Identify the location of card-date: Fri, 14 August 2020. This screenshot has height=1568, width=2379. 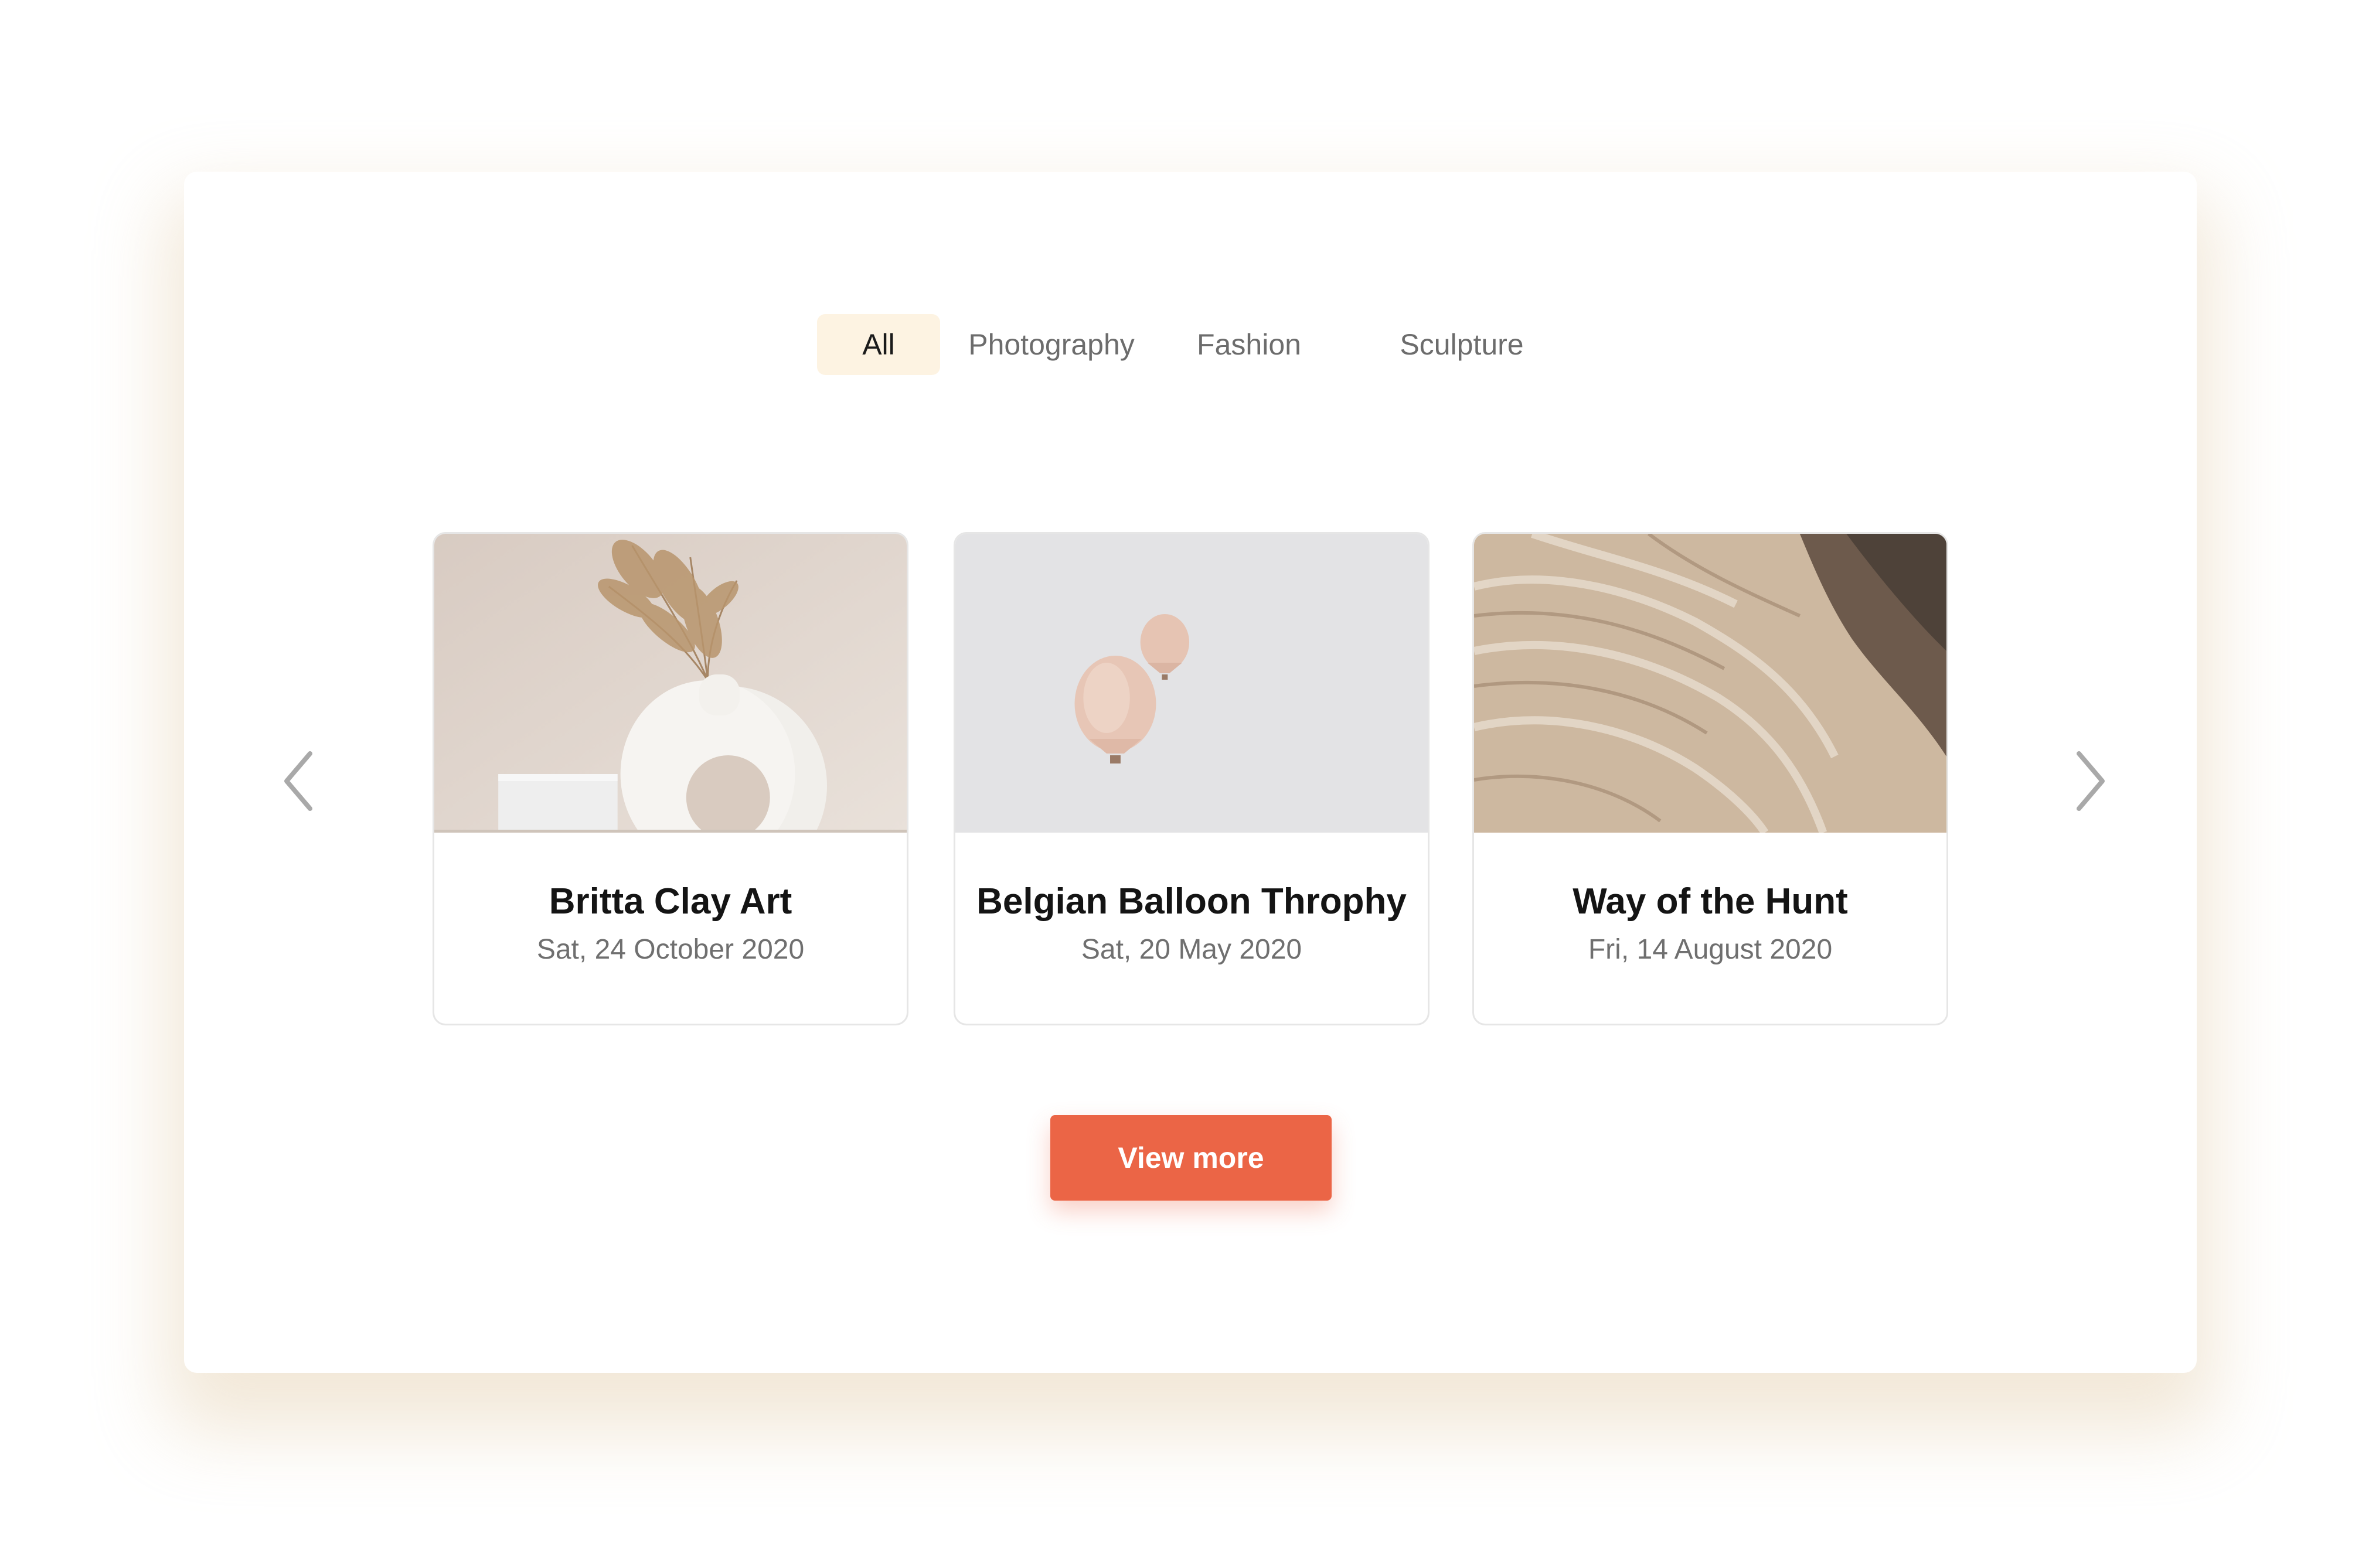
(1710, 949).